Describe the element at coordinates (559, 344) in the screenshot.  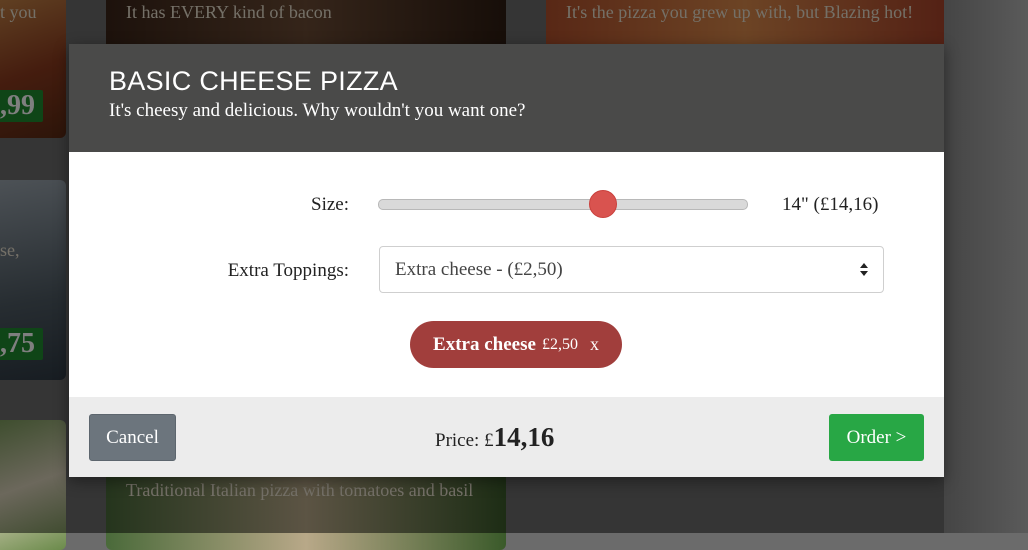
I see `topping-chip-price: £2,50` at that location.